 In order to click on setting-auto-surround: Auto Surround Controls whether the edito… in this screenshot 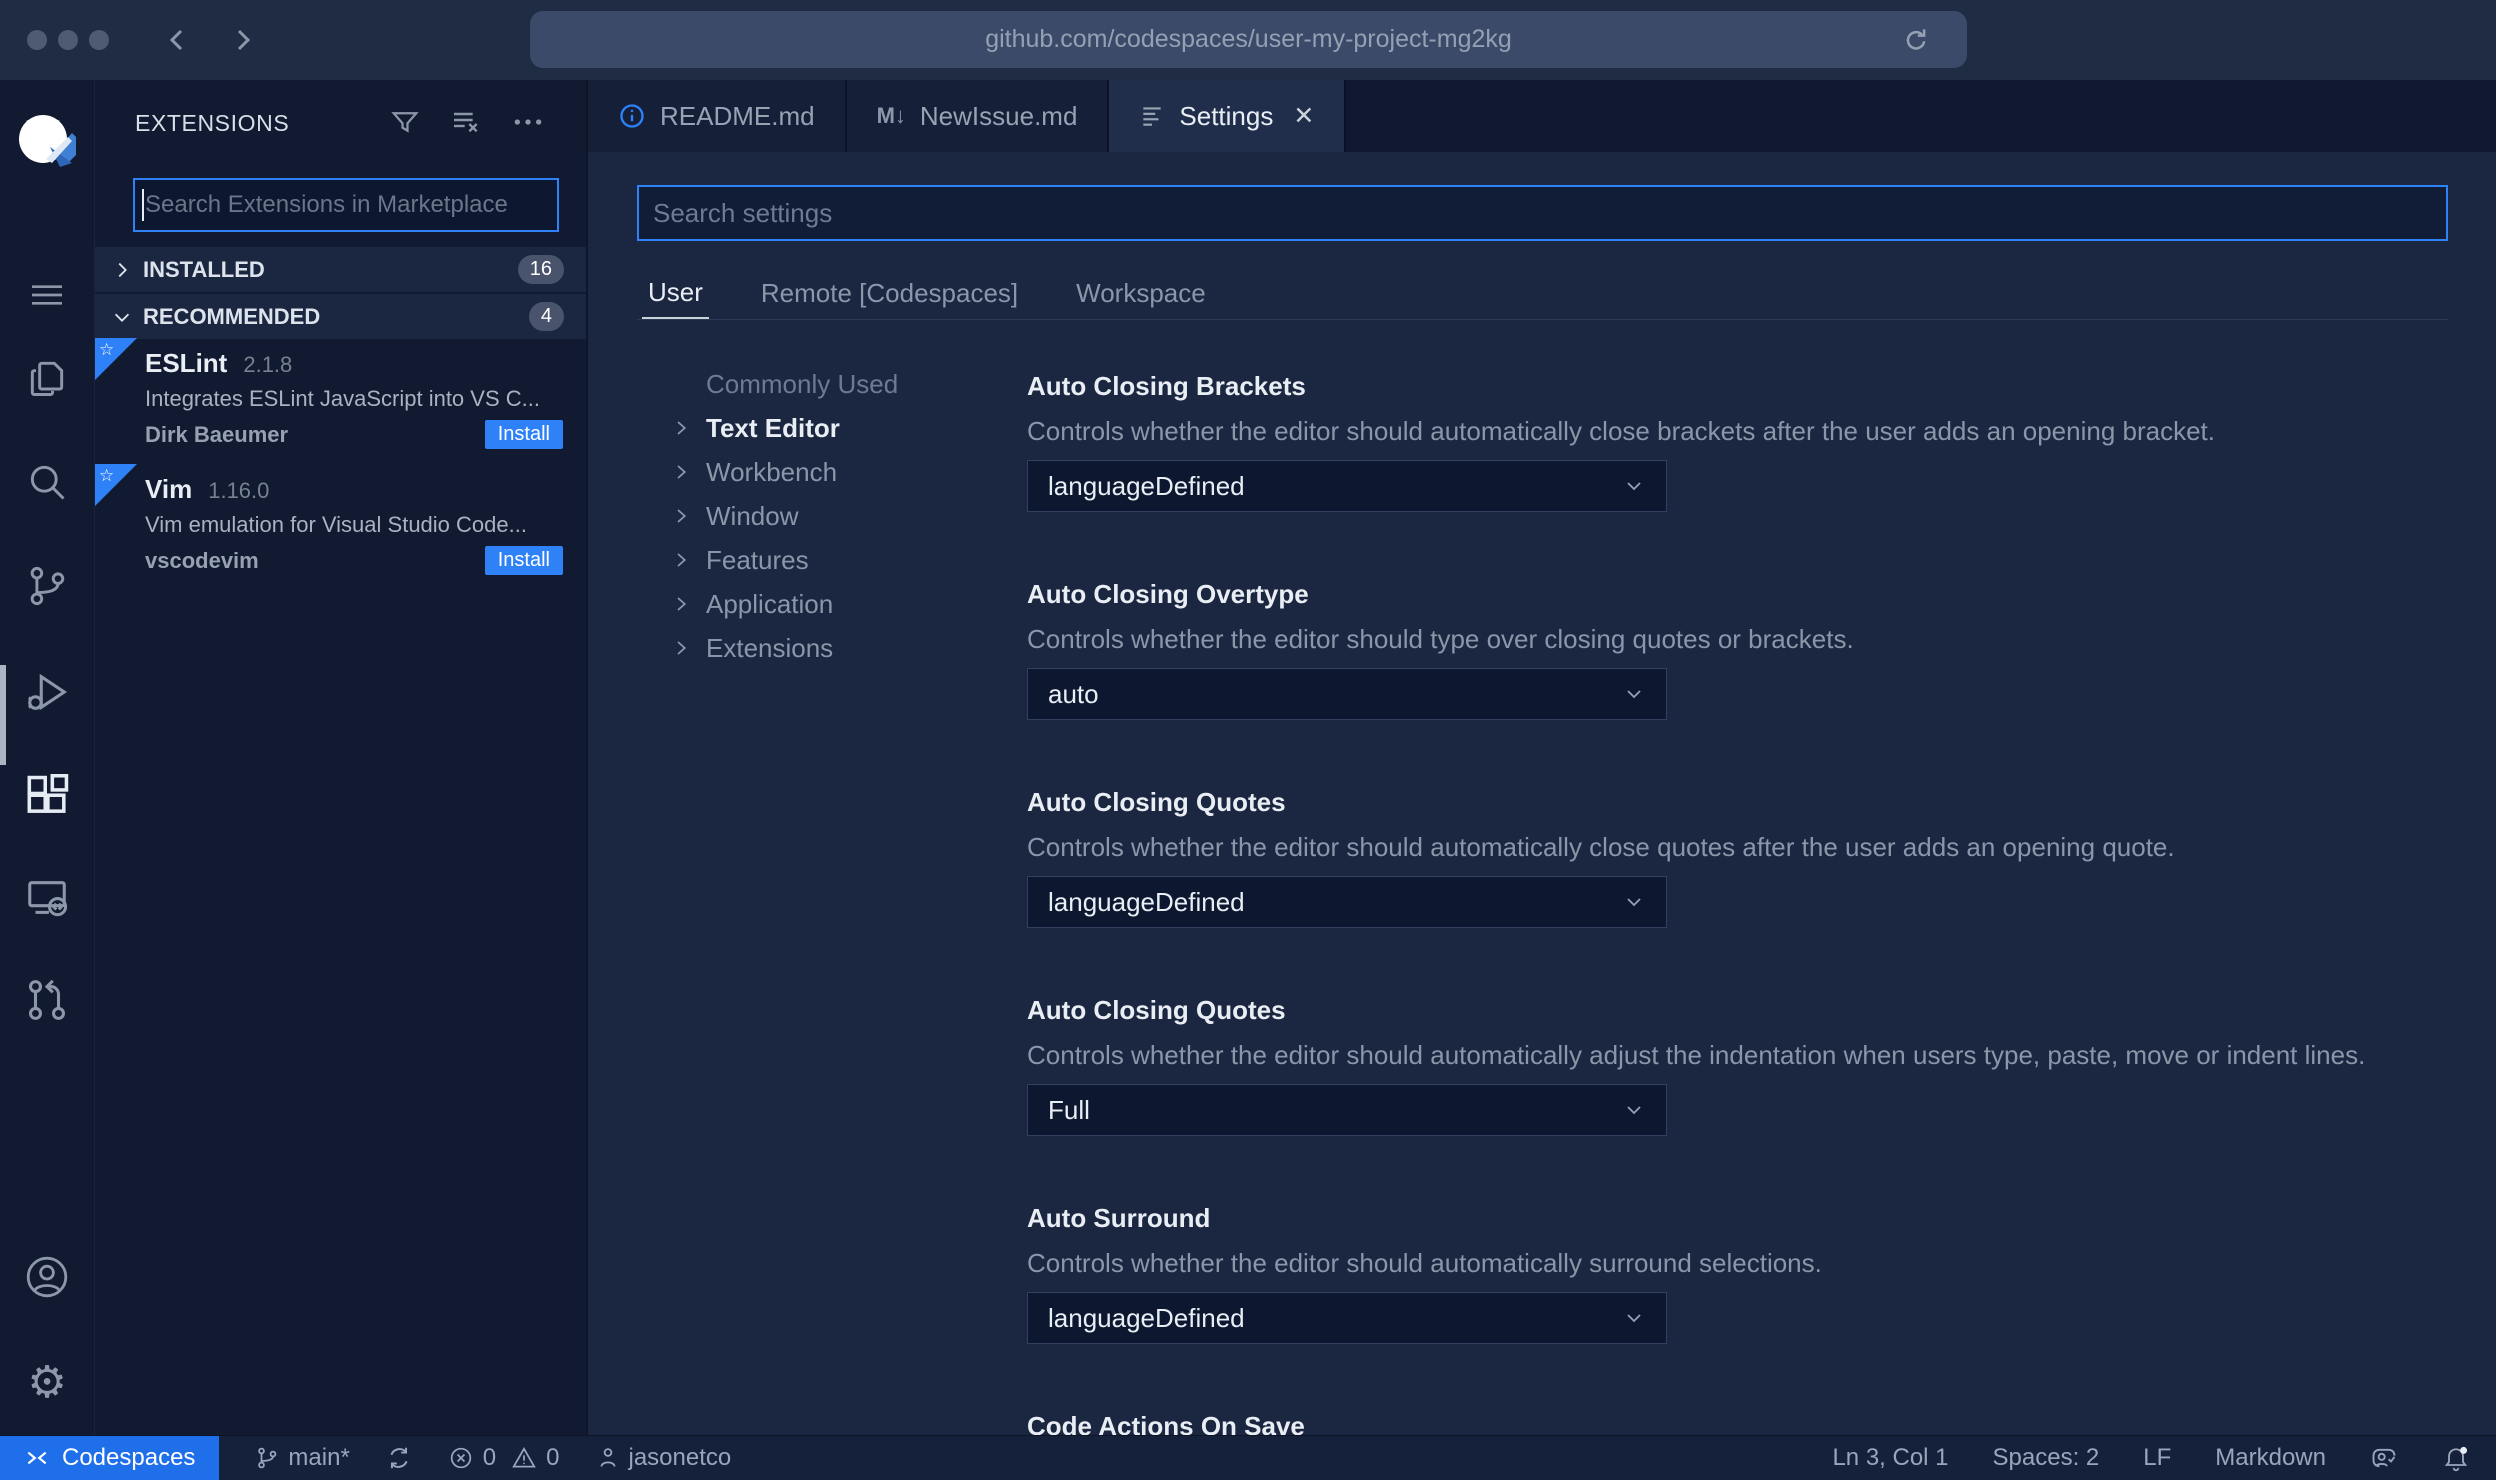, I will do `click(1757, 1270)`.